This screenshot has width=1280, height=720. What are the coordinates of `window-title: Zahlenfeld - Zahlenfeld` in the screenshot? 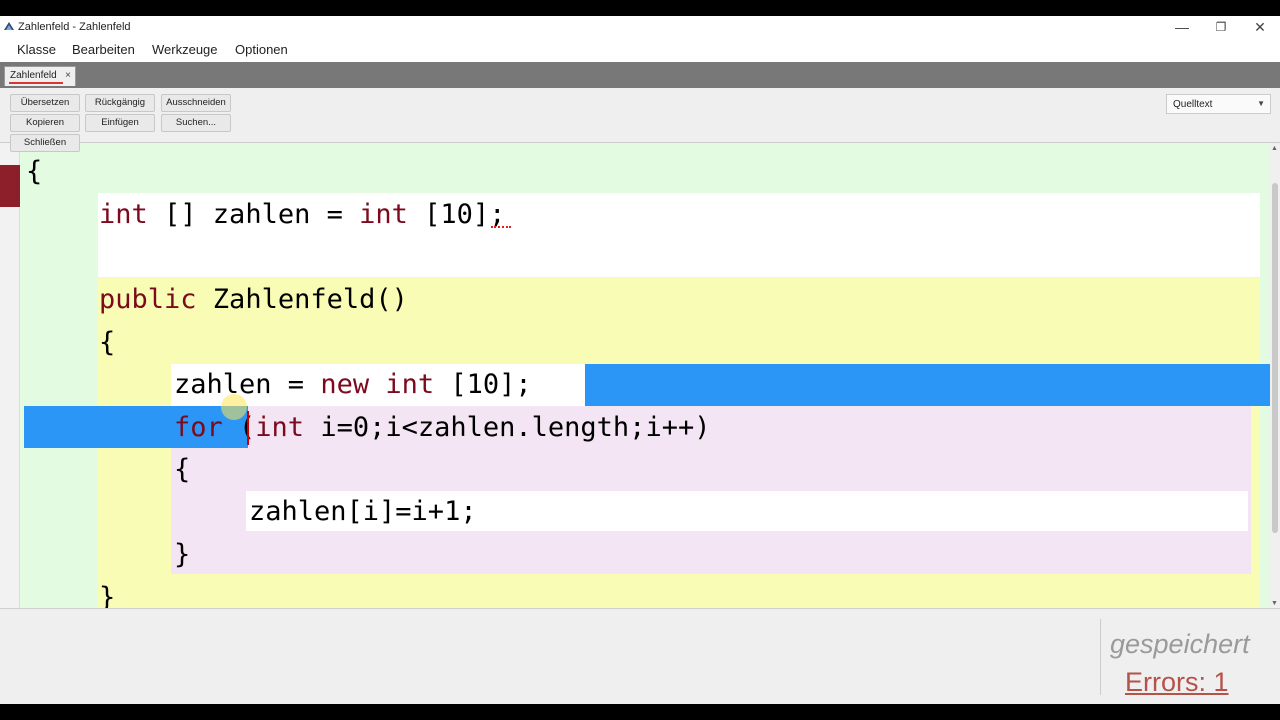 It's located at (74, 27).